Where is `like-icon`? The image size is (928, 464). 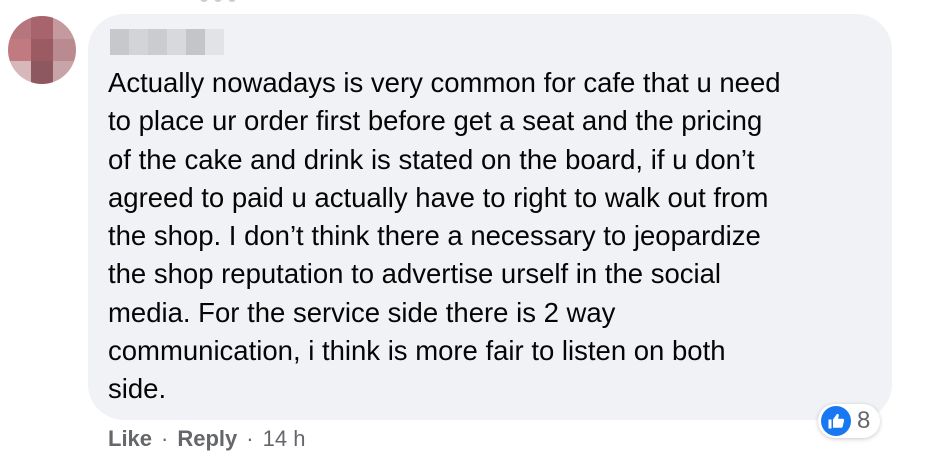 like-icon is located at coordinates (836, 421).